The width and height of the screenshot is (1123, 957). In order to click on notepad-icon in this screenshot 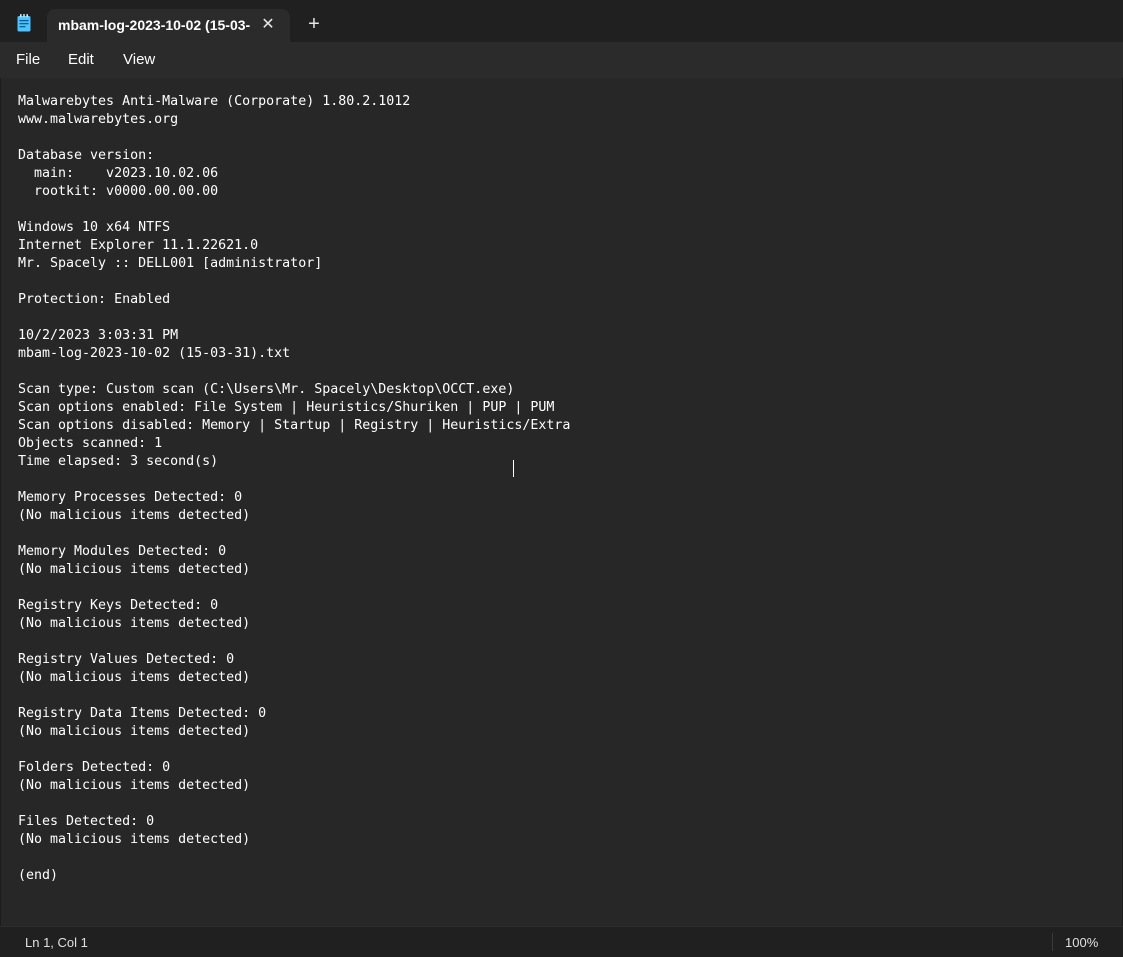, I will do `click(24, 23)`.